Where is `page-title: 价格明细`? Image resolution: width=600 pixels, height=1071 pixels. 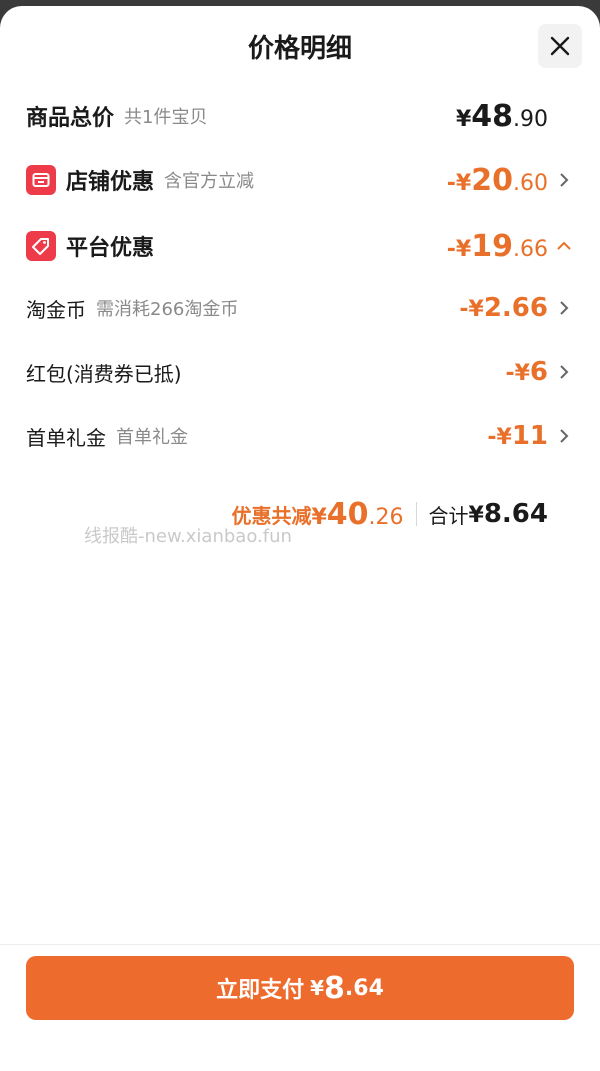 page-title: 价格明细 is located at coordinates (299, 49).